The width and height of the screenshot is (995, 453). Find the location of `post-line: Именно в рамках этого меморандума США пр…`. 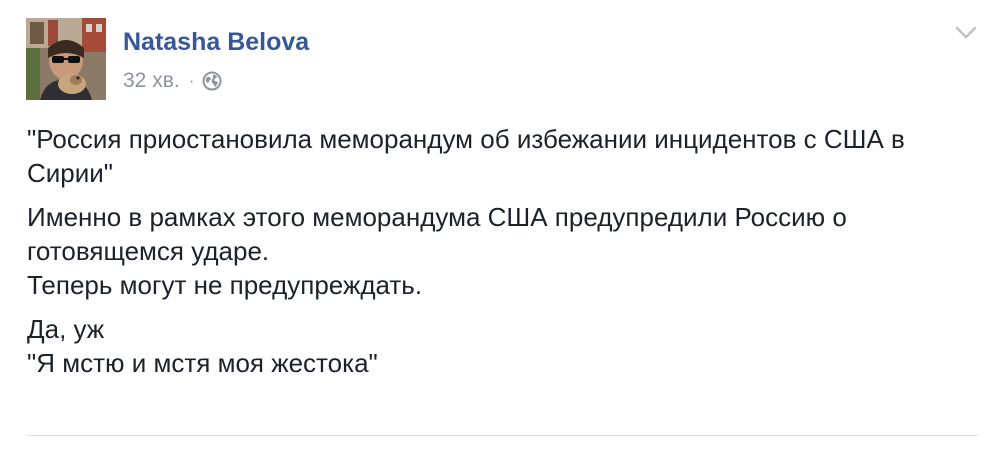

post-line: Именно в рамках этого меморандума США пр… is located at coordinates (437, 217).